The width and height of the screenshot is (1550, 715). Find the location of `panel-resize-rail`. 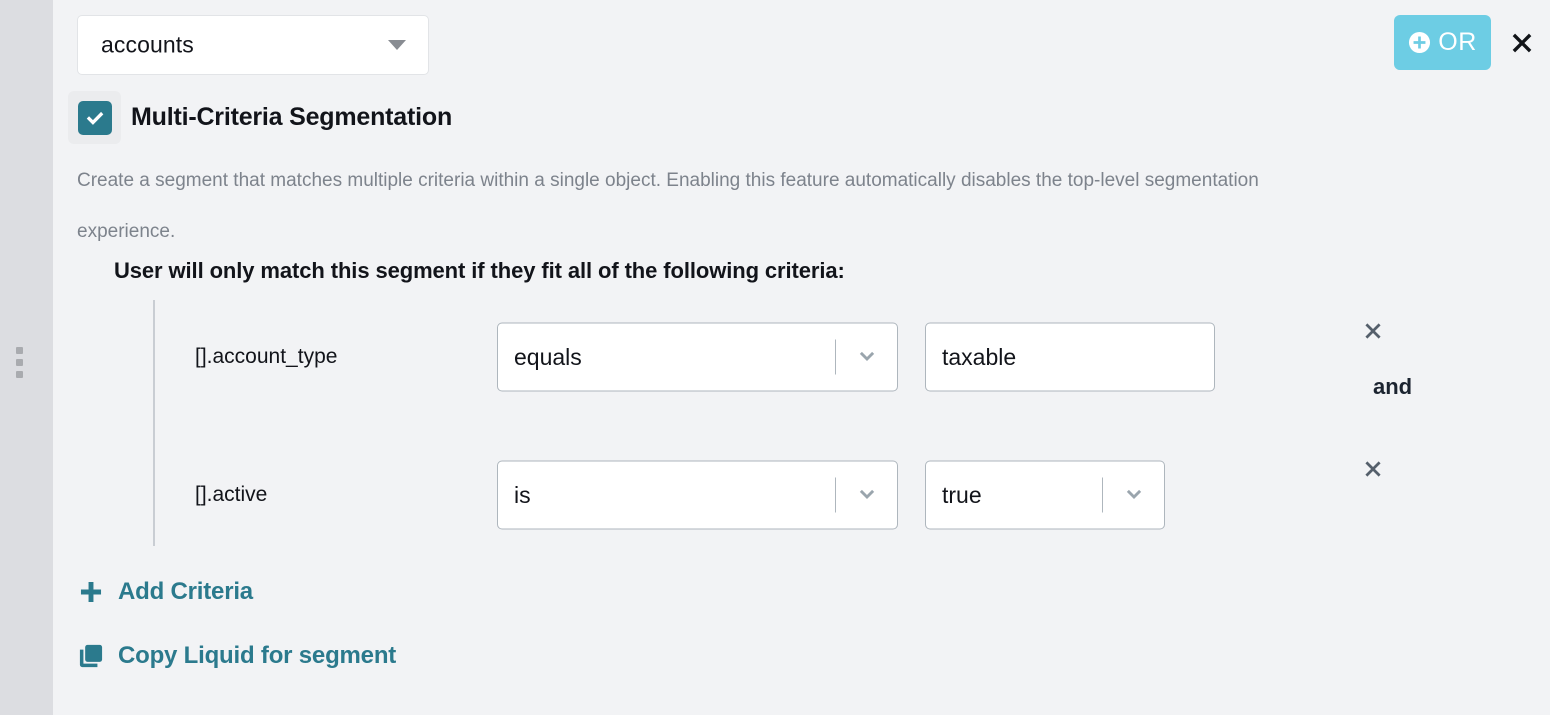

panel-resize-rail is located at coordinates (26, 357).